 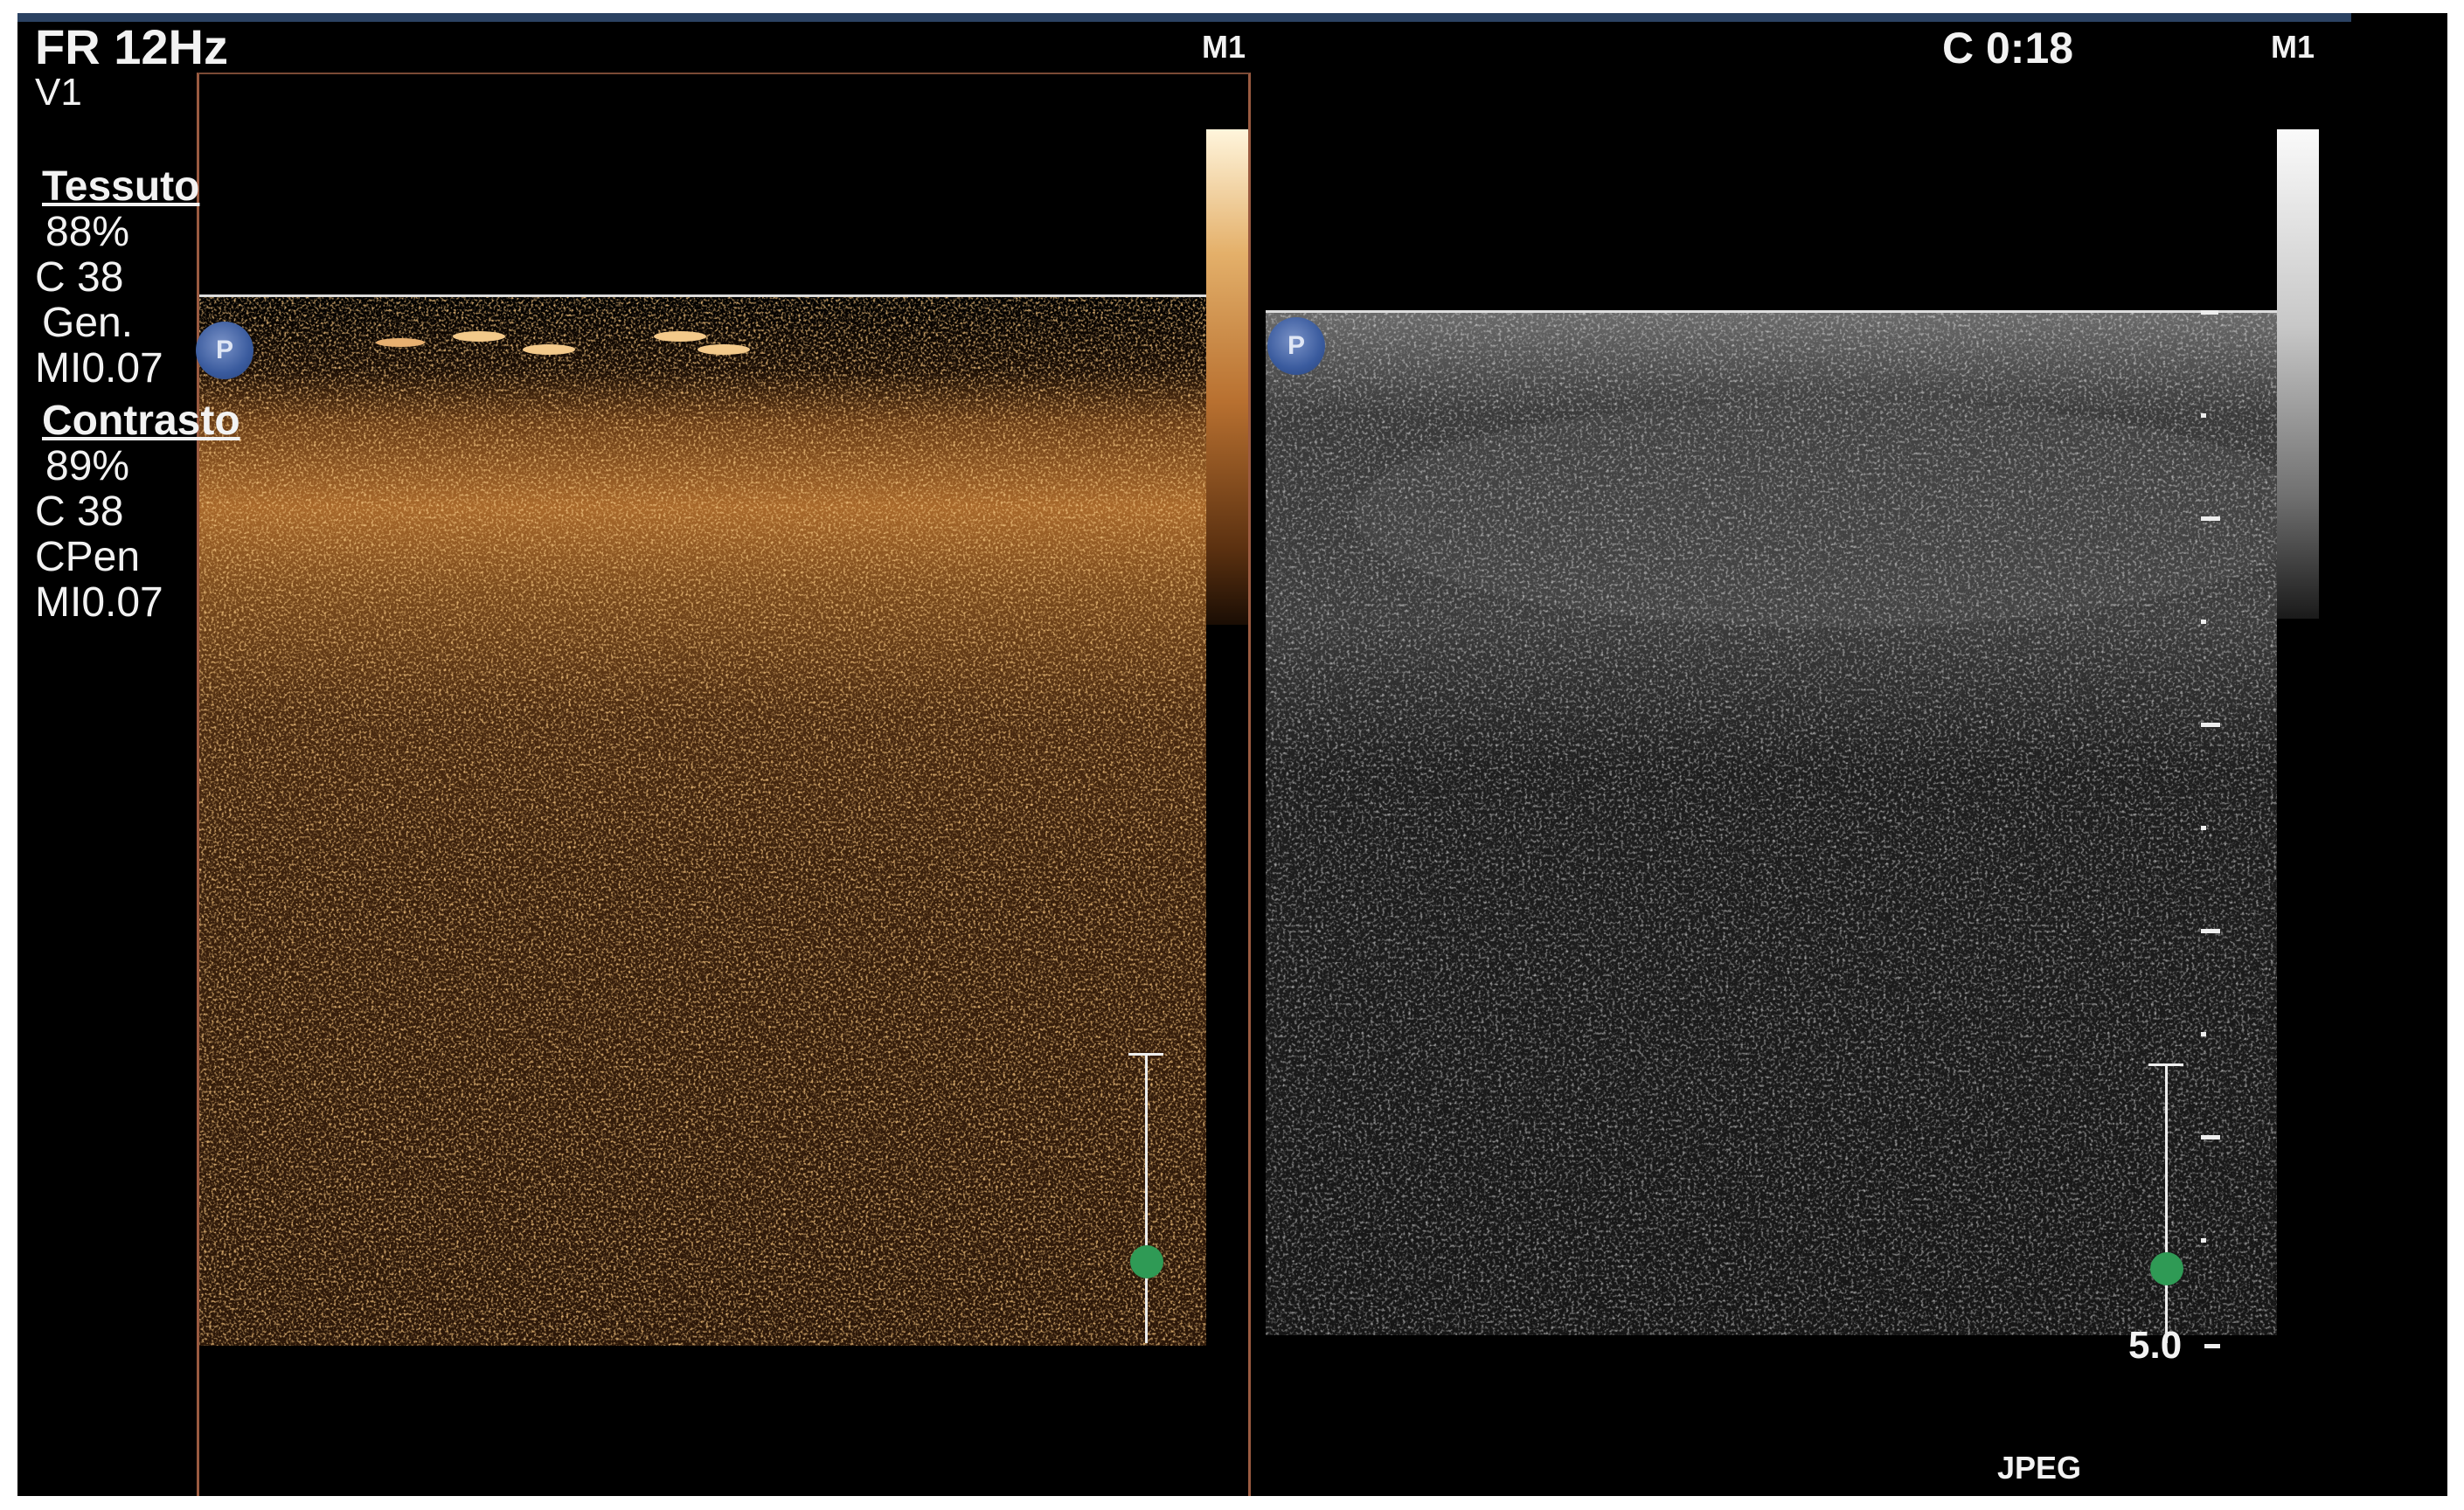 What do you see at coordinates (2008, 48) in the screenshot?
I see `clip-time: C 0:18` at bounding box center [2008, 48].